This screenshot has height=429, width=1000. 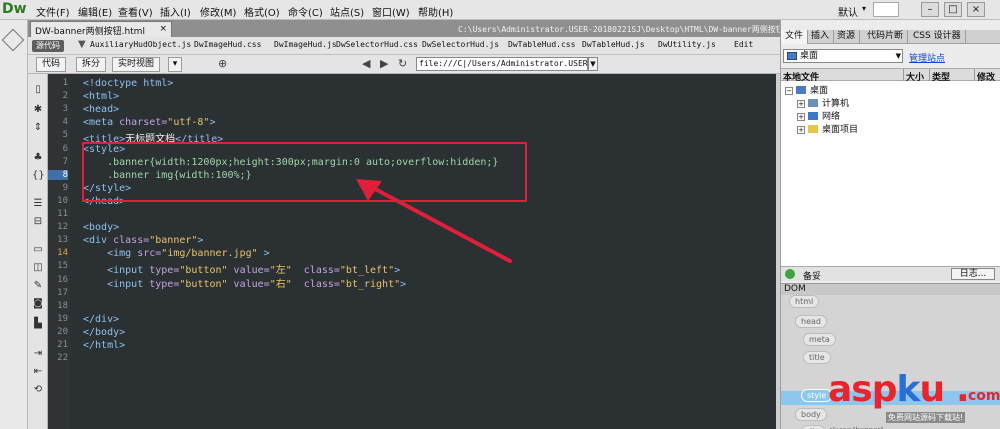 What do you see at coordinates (384, 63) in the screenshot?
I see `forward-icon: ▶` at bounding box center [384, 63].